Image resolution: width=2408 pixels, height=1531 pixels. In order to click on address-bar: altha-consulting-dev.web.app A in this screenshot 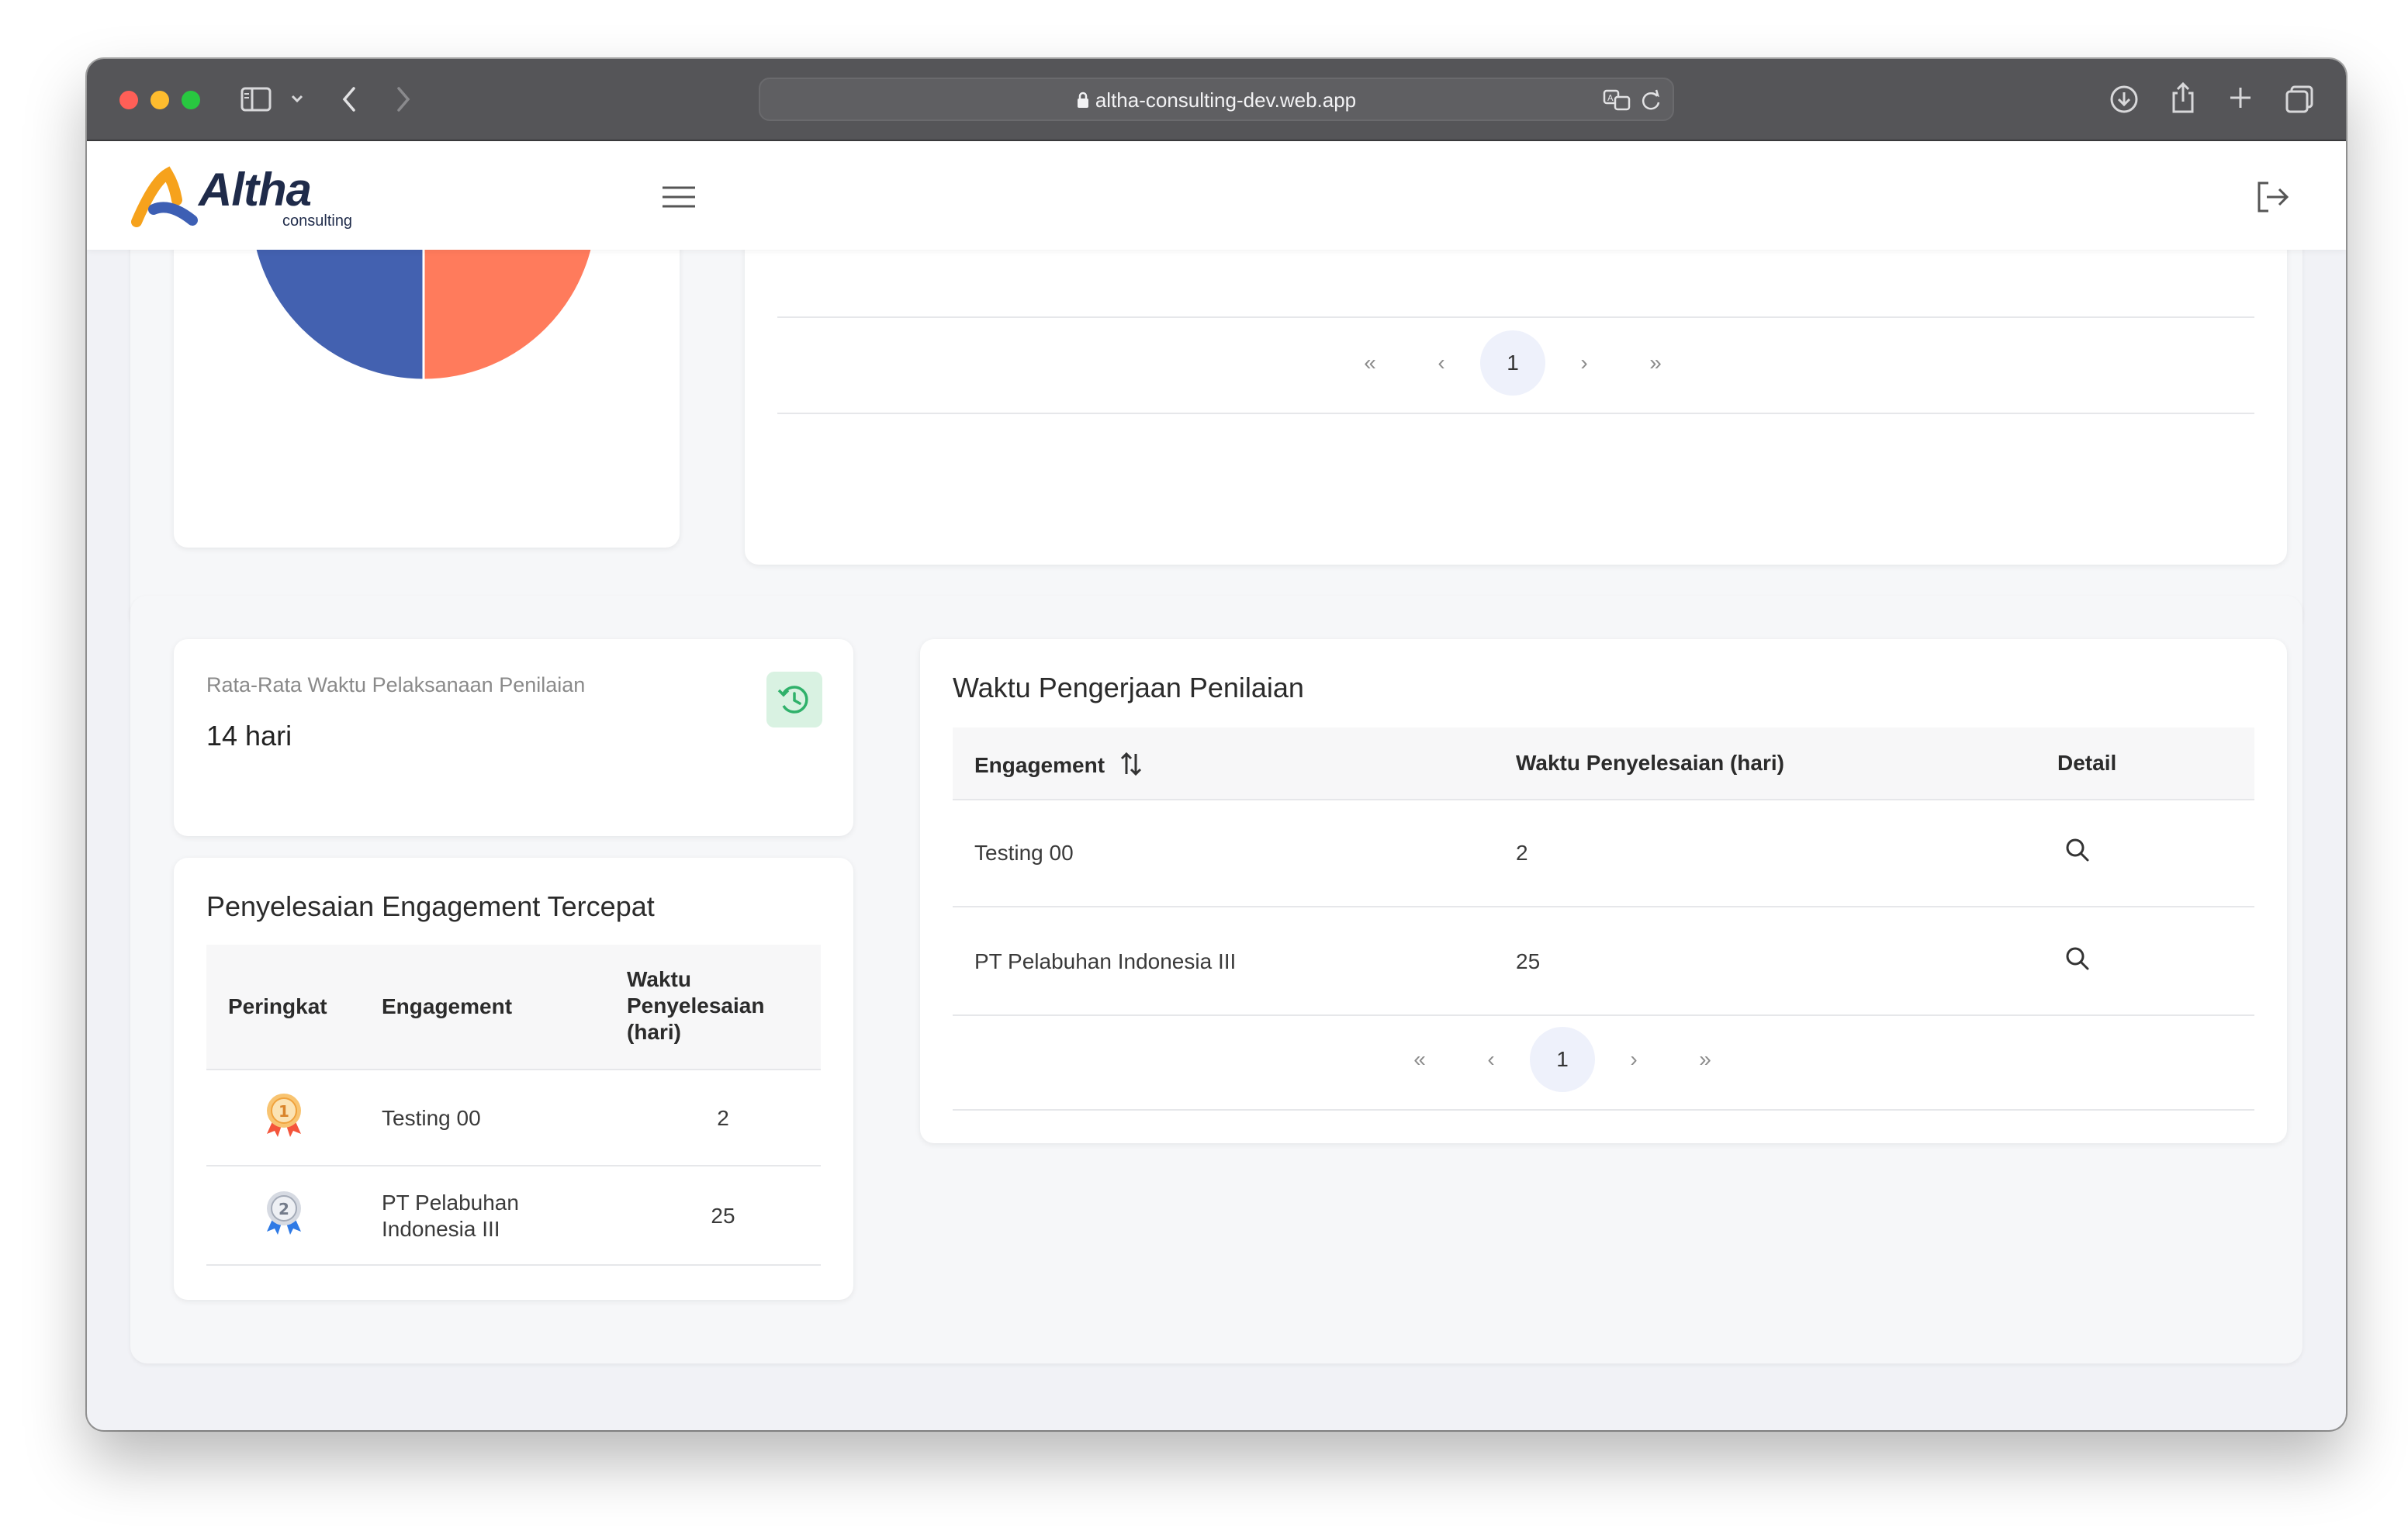, I will do `click(1216, 99)`.